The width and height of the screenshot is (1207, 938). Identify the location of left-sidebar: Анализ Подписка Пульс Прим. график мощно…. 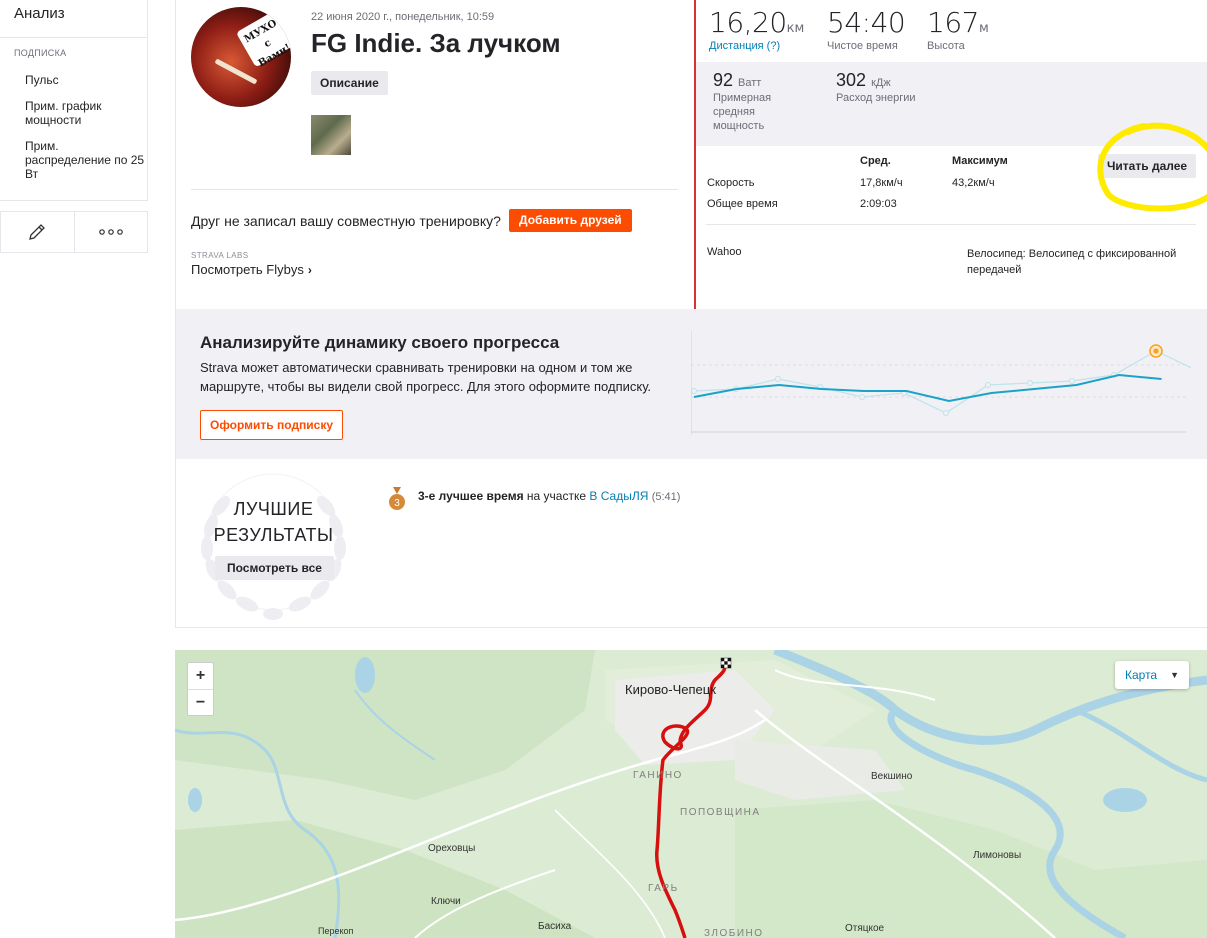
(74, 126).